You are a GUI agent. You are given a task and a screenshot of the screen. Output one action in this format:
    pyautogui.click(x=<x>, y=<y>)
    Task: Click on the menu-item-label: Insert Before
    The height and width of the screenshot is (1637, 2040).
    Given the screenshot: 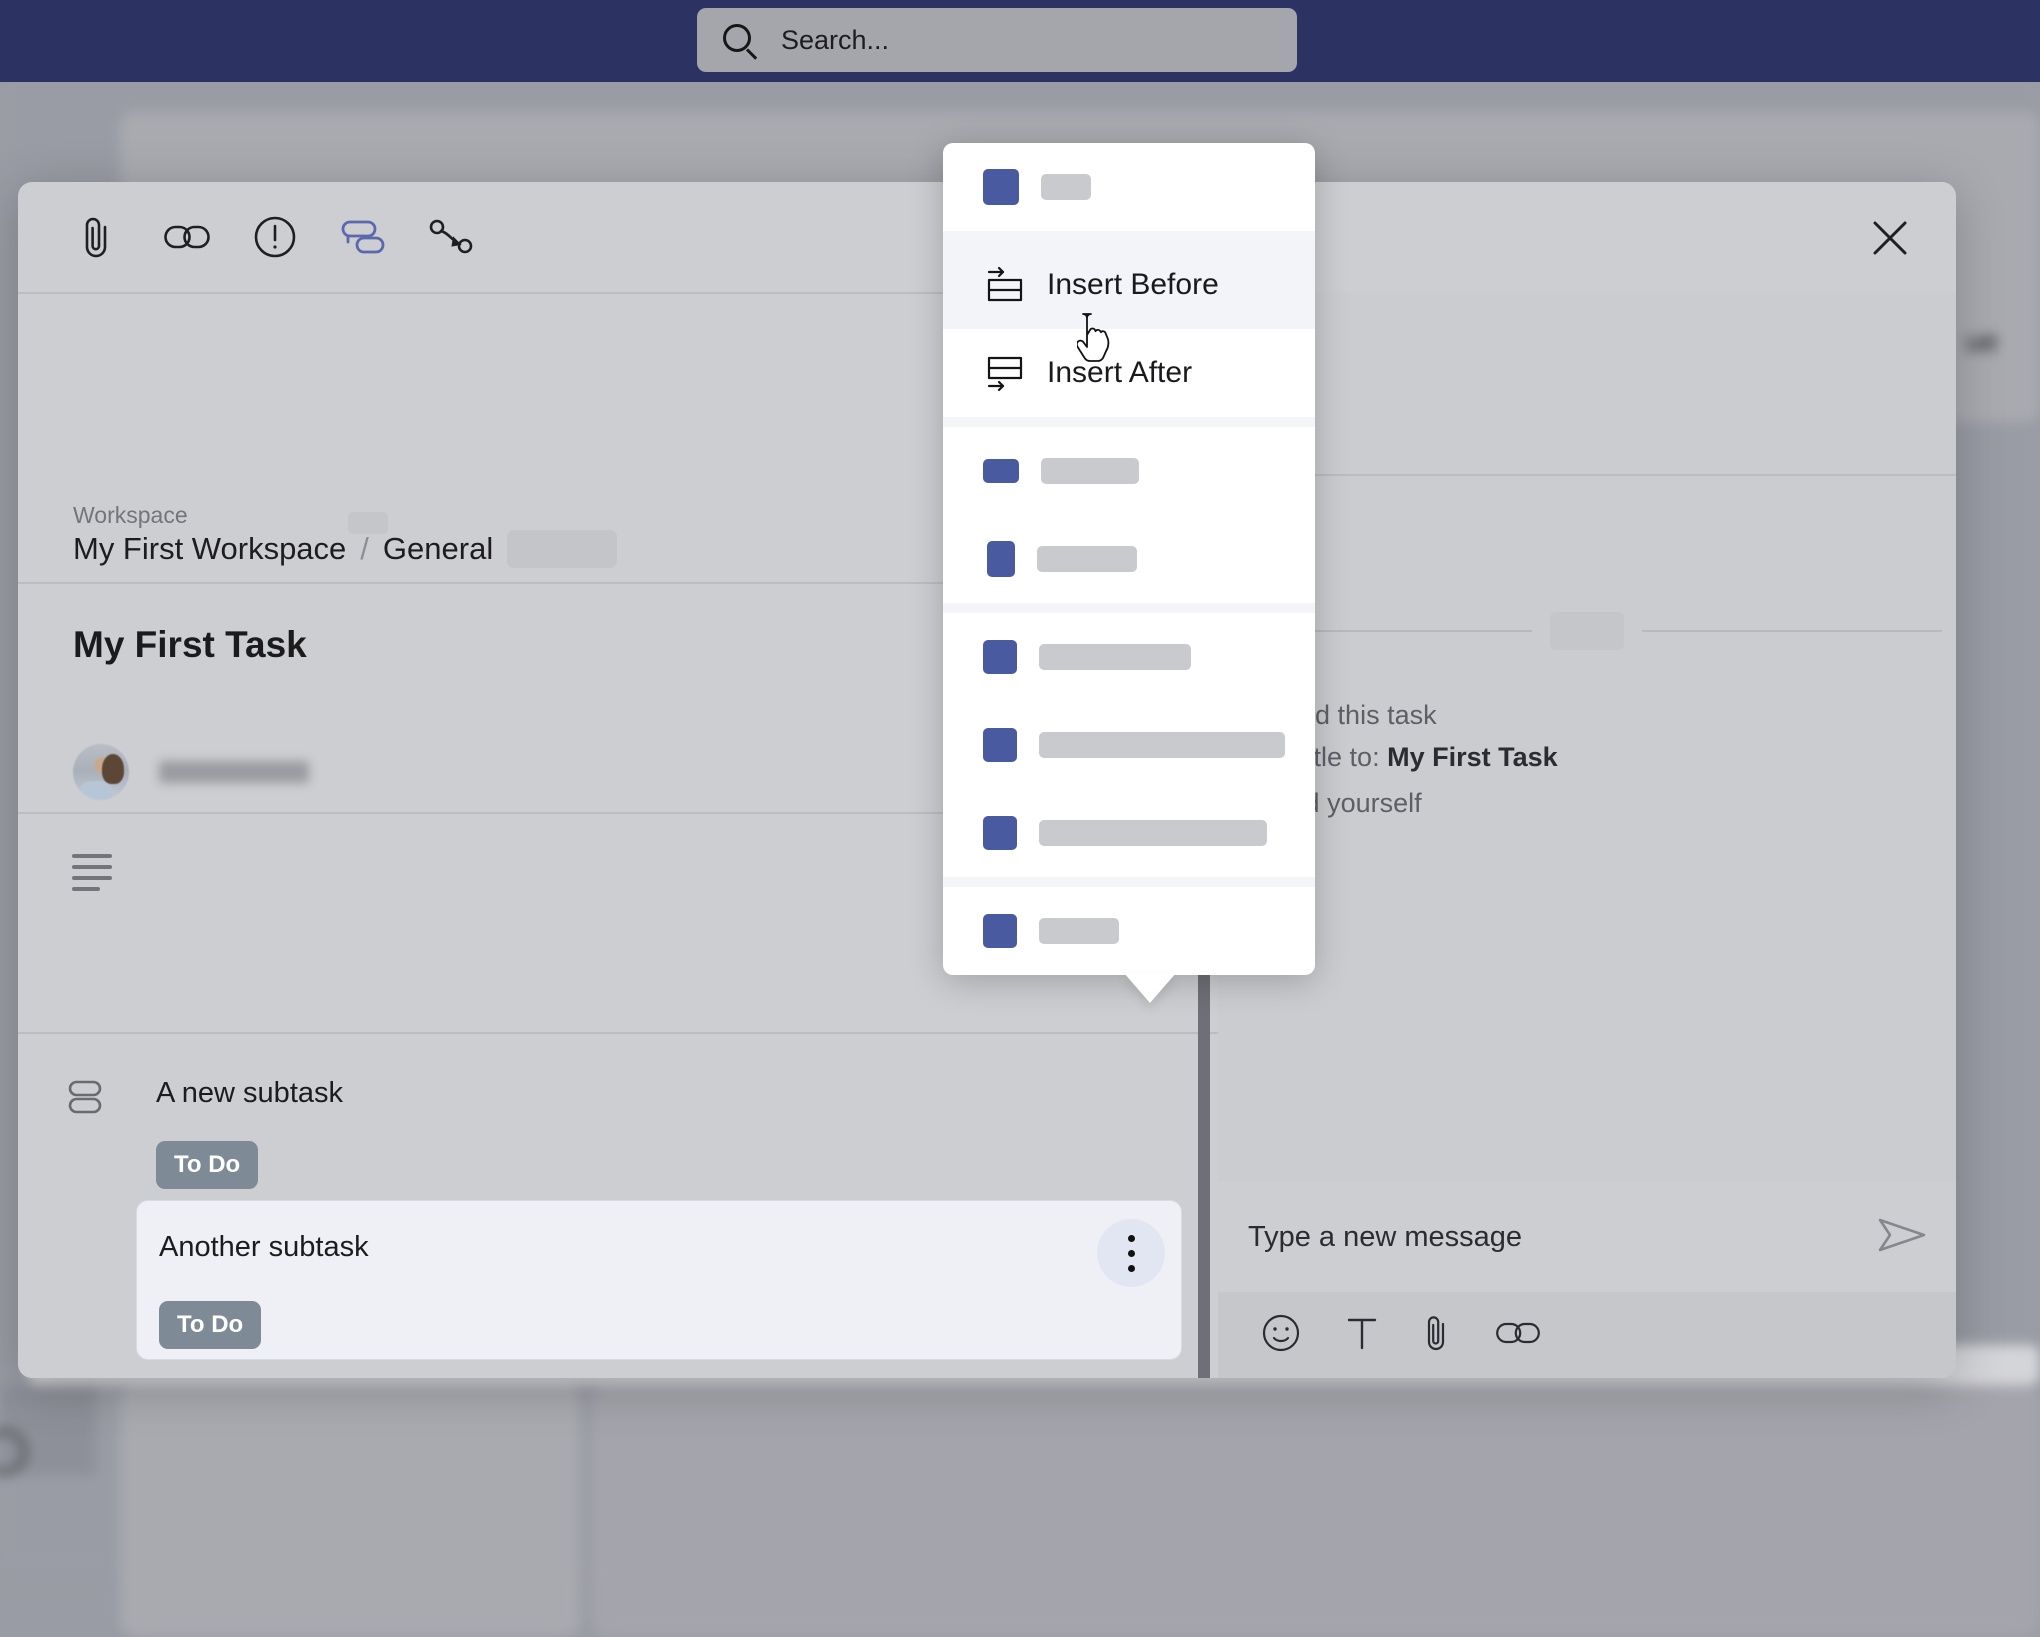 What is the action you would take?
    pyautogui.click(x=1133, y=285)
    